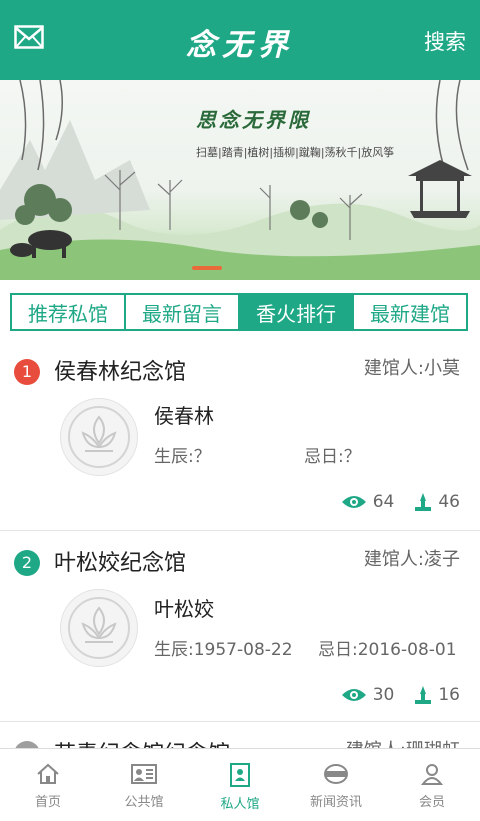 The height and width of the screenshot is (821, 480). Describe the element at coordinates (336, 785) in the screenshot. I see `tab-news: 新闻资讯` at that location.